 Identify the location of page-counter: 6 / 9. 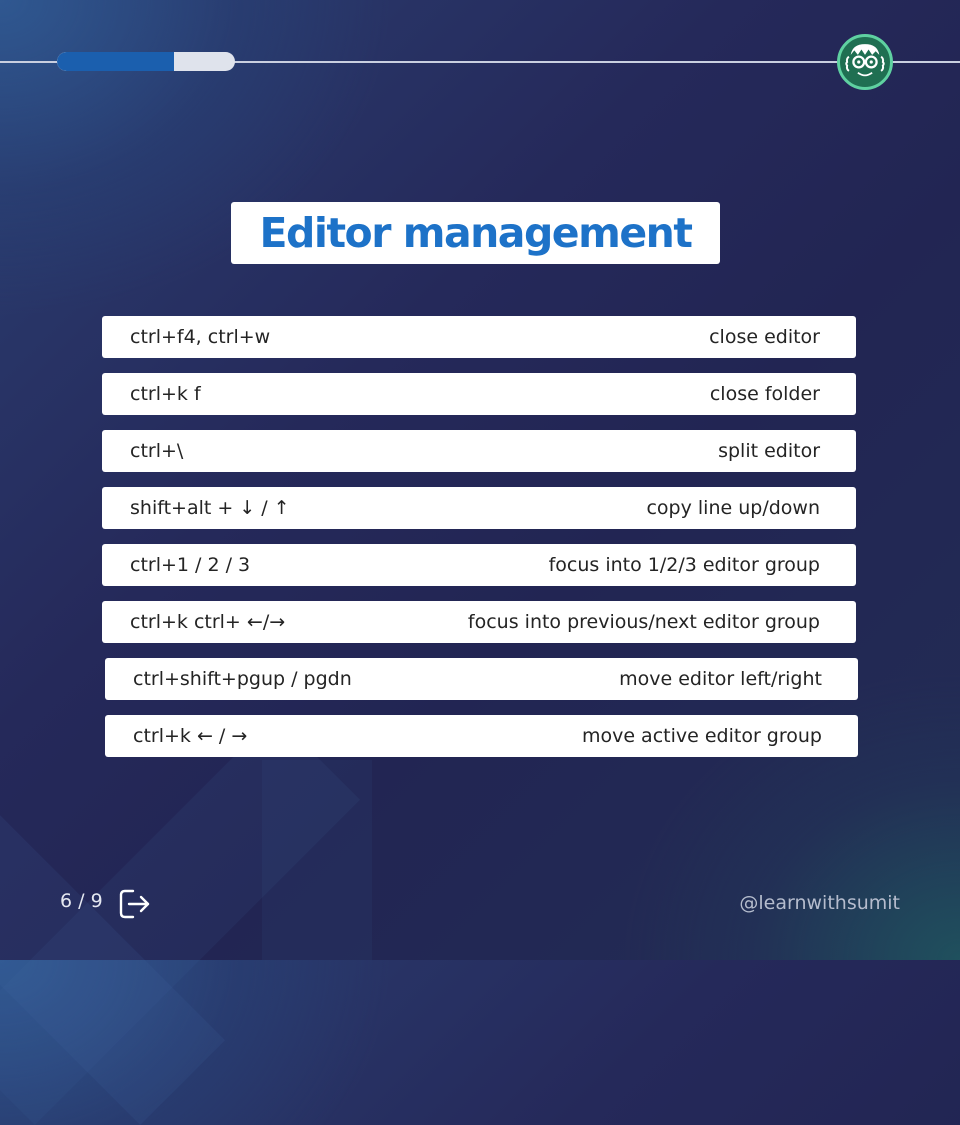
(81, 901).